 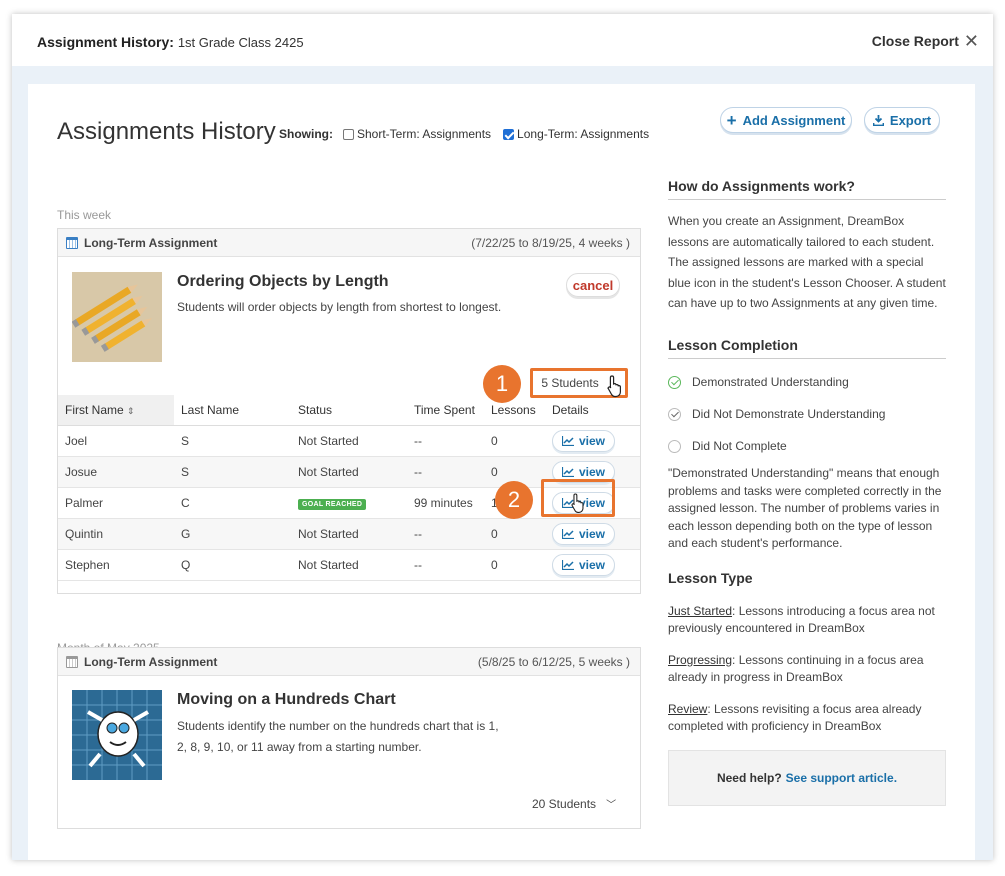 What do you see at coordinates (232, 534) in the screenshot?
I see `last-name: G` at bounding box center [232, 534].